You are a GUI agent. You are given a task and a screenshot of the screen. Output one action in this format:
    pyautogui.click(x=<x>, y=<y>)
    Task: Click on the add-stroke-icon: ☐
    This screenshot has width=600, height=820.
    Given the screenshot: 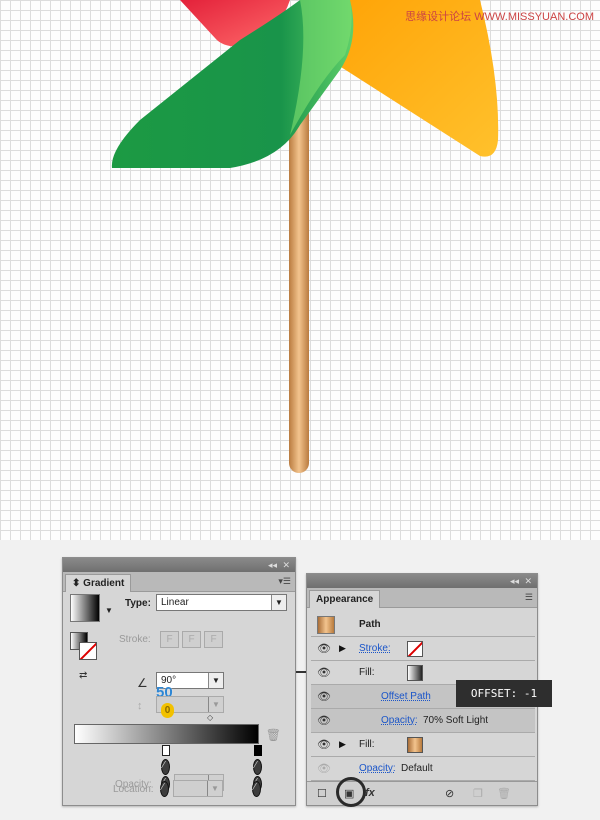 What is the action you would take?
    pyautogui.click(x=322, y=793)
    